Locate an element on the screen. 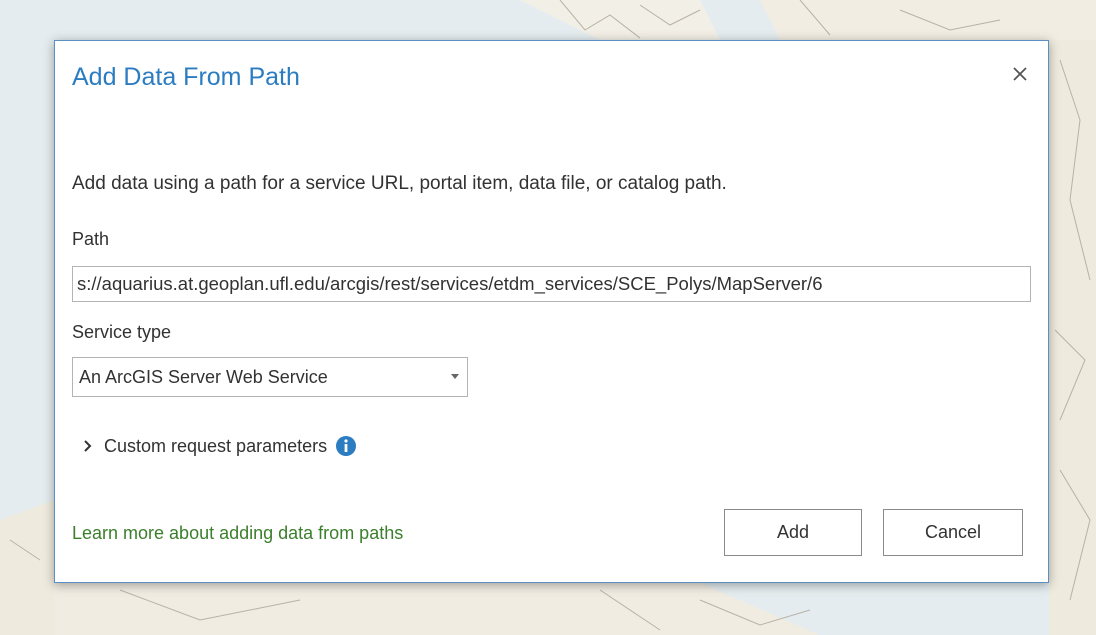 This screenshot has height=635, width=1096. path-input is located at coordinates (551, 284).